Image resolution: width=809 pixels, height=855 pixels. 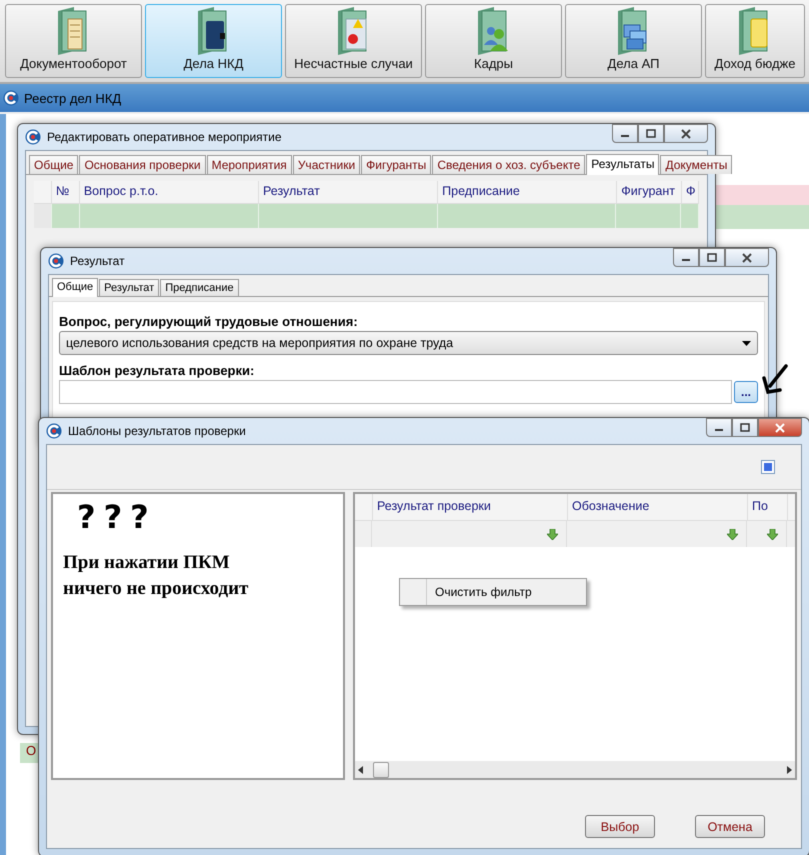 I want to click on horizontal-scrollbar, so click(x=575, y=769).